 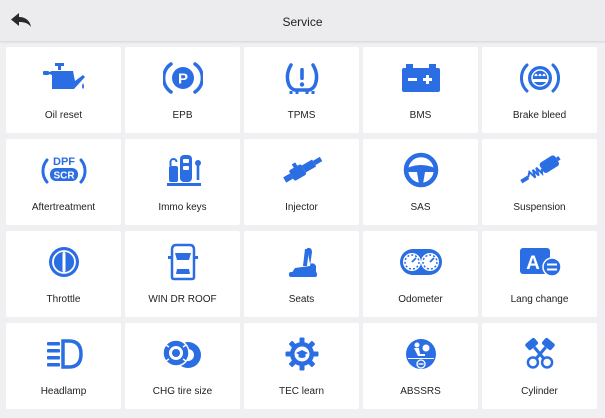 What do you see at coordinates (64, 176) in the screenshot?
I see `svg-text: SCR` at bounding box center [64, 176].